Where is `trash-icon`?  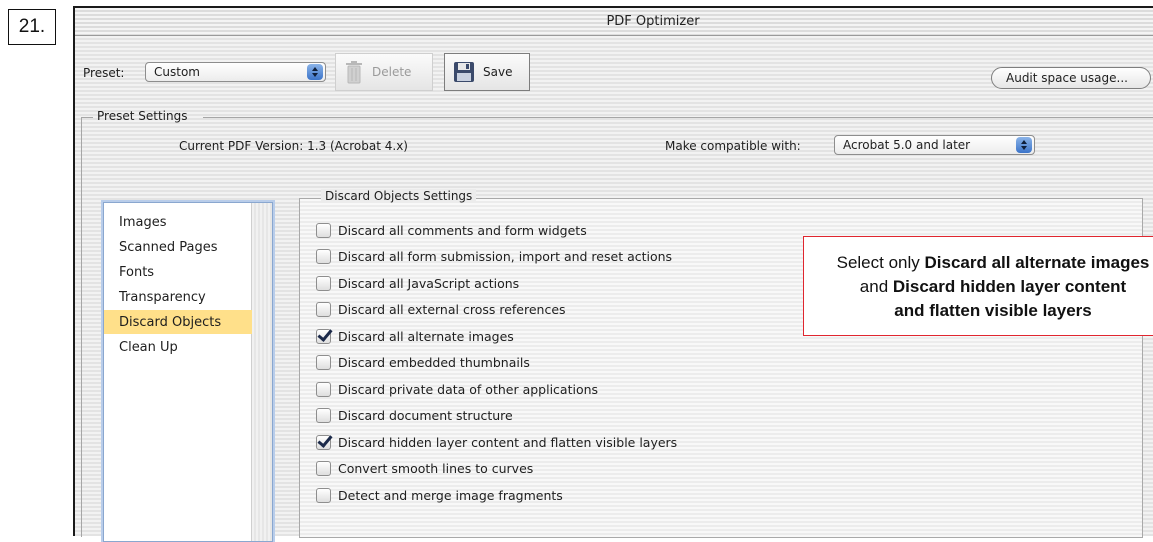
trash-icon is located at coordinates (354, 72).